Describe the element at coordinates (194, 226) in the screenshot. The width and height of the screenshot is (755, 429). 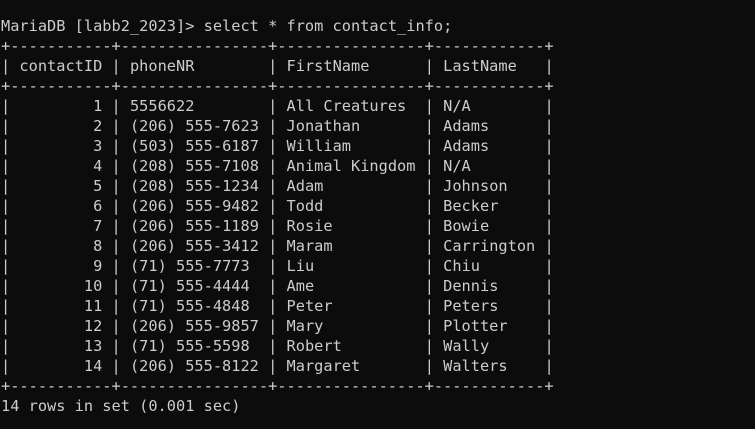
I see `table-cell: (206) 555-1189` at that location.